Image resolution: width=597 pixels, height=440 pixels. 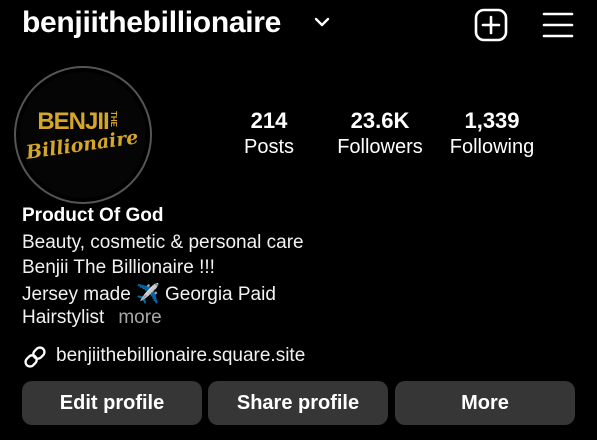 I want to click on stat-posts-label: Posts, so click(x=269, y=147).